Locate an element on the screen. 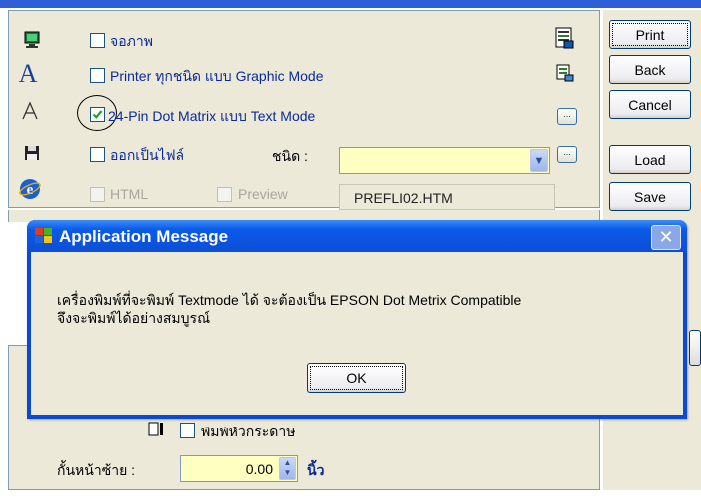 This screenshot has height=501, width=701. save-button: Save is located at coordinates (650, 196).